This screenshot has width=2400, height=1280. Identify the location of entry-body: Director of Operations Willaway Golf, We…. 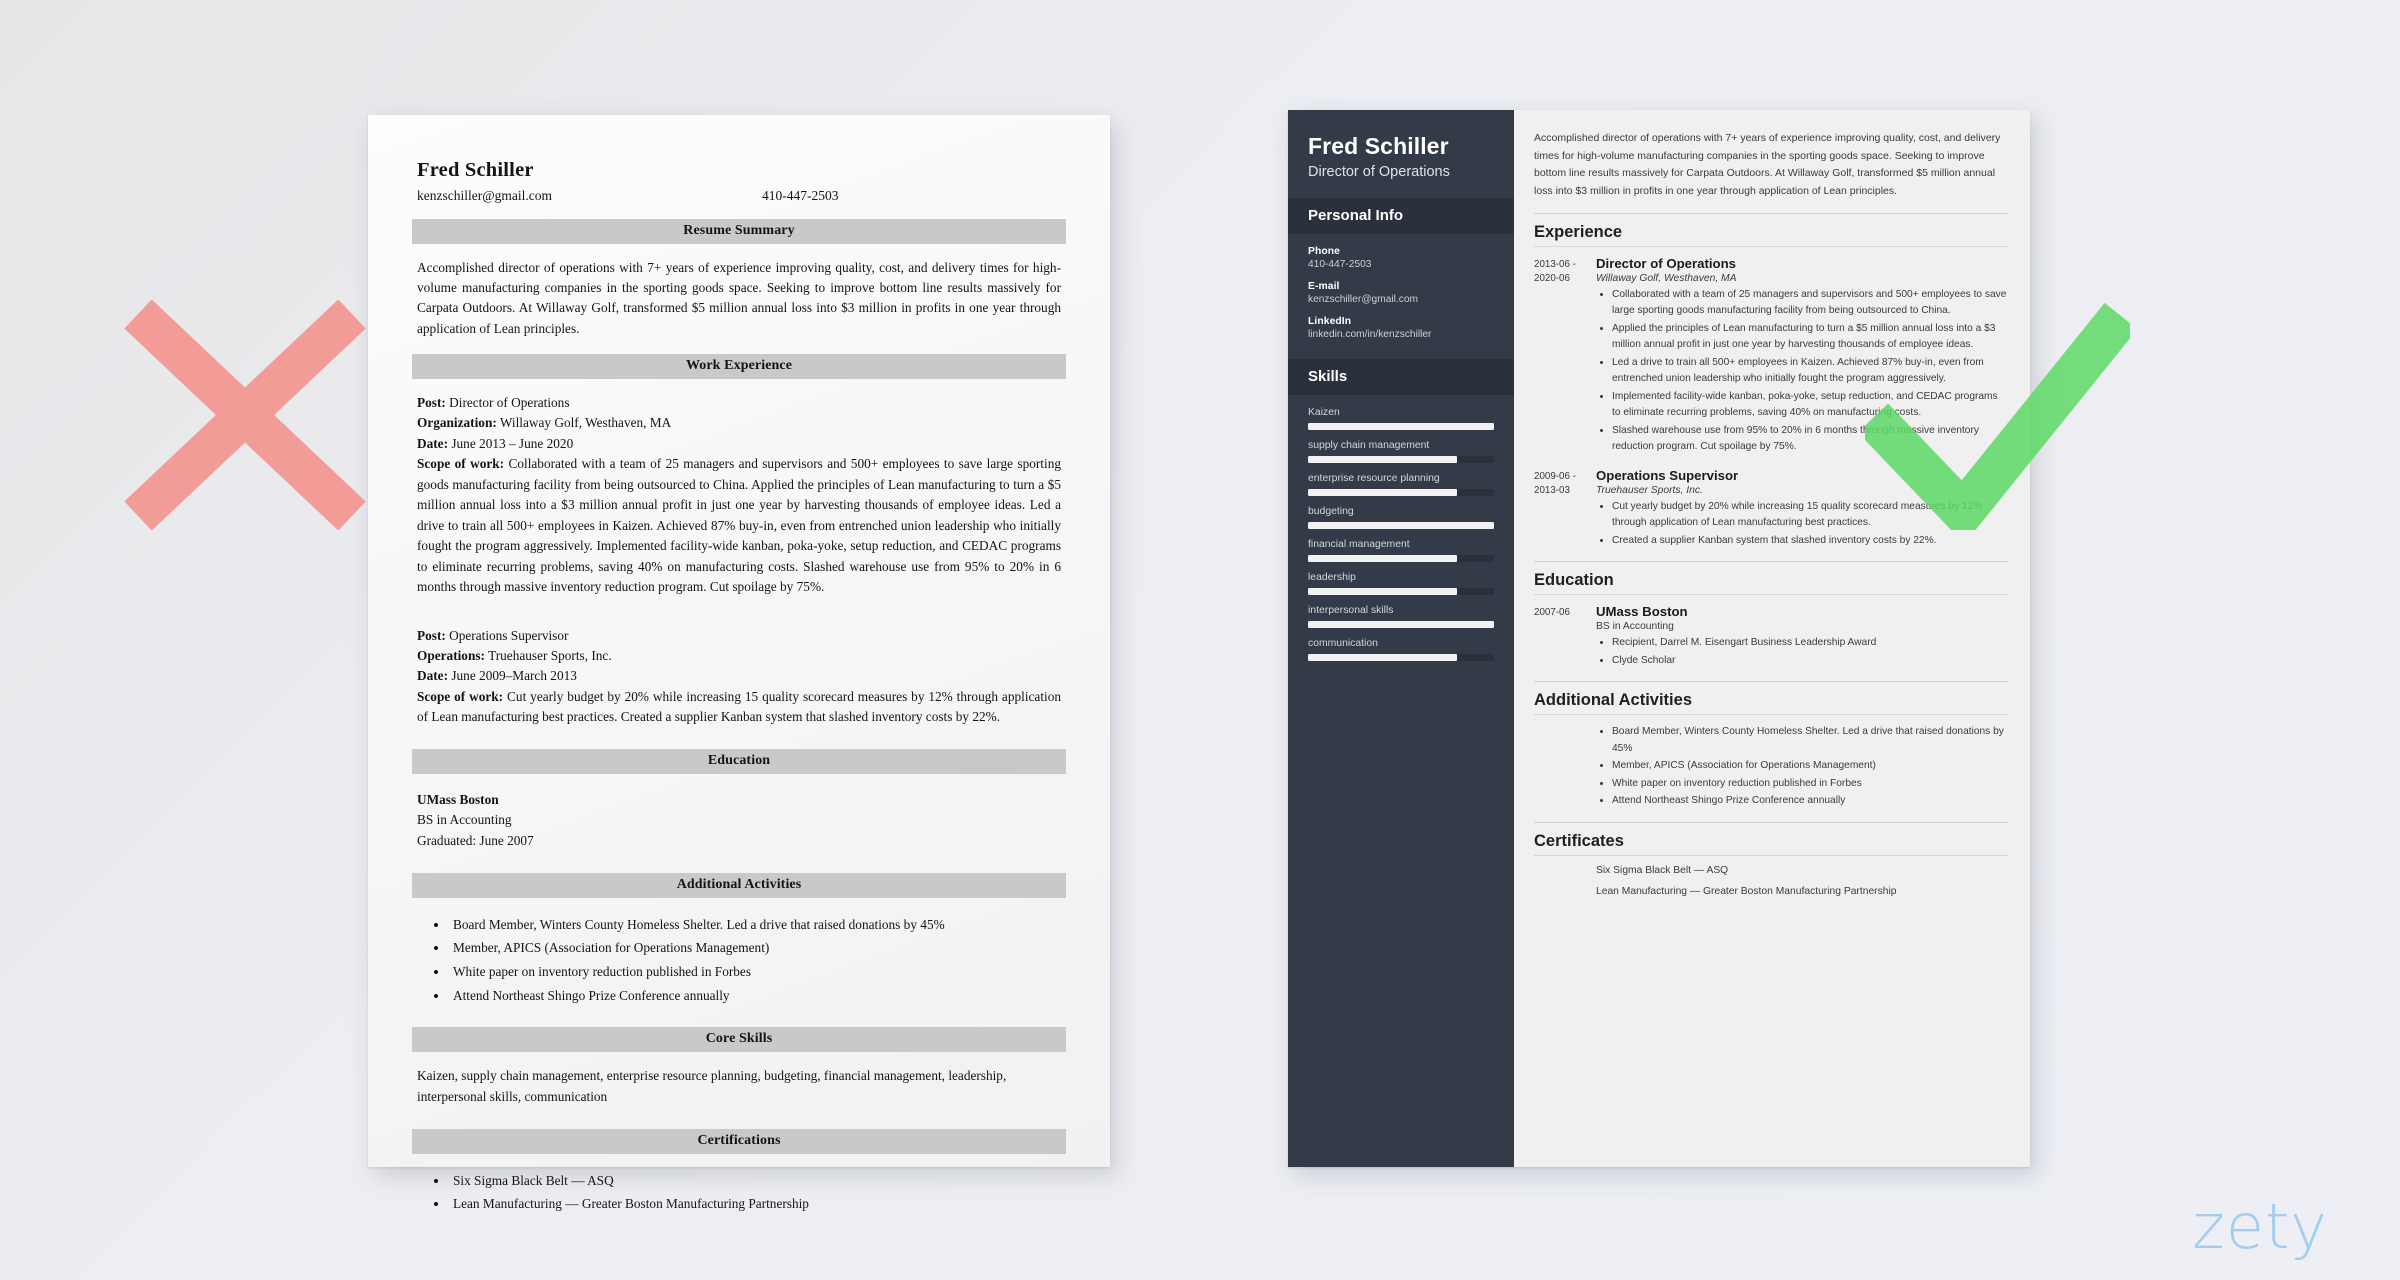
(1802, 356).